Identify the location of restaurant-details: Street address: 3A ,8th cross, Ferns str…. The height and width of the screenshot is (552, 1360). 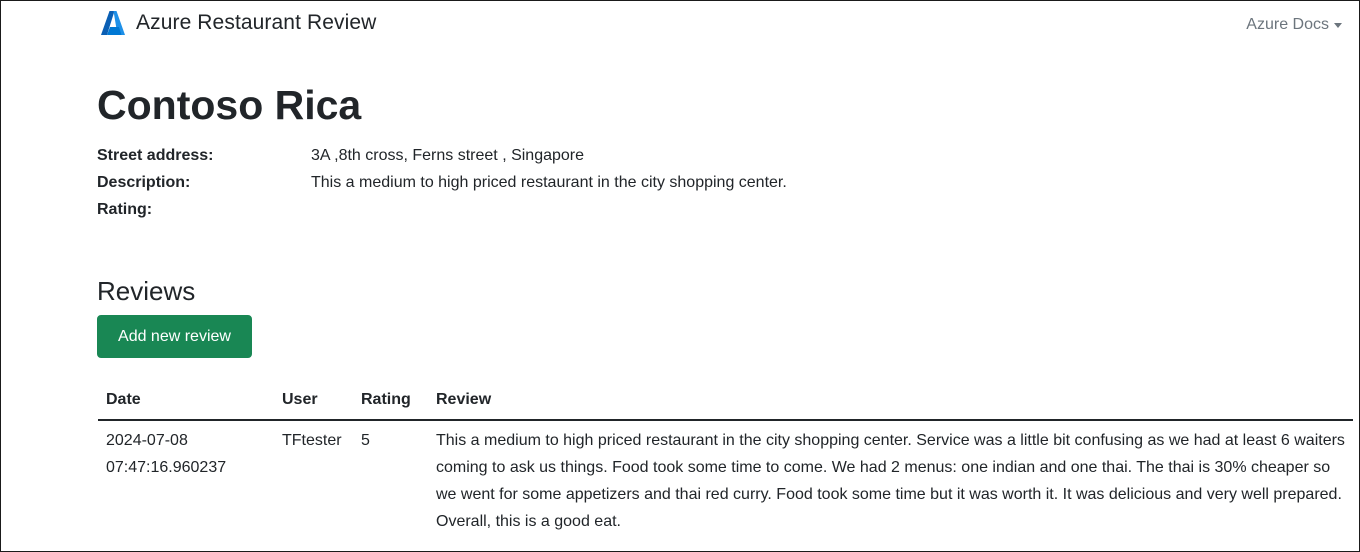
(442, 182).